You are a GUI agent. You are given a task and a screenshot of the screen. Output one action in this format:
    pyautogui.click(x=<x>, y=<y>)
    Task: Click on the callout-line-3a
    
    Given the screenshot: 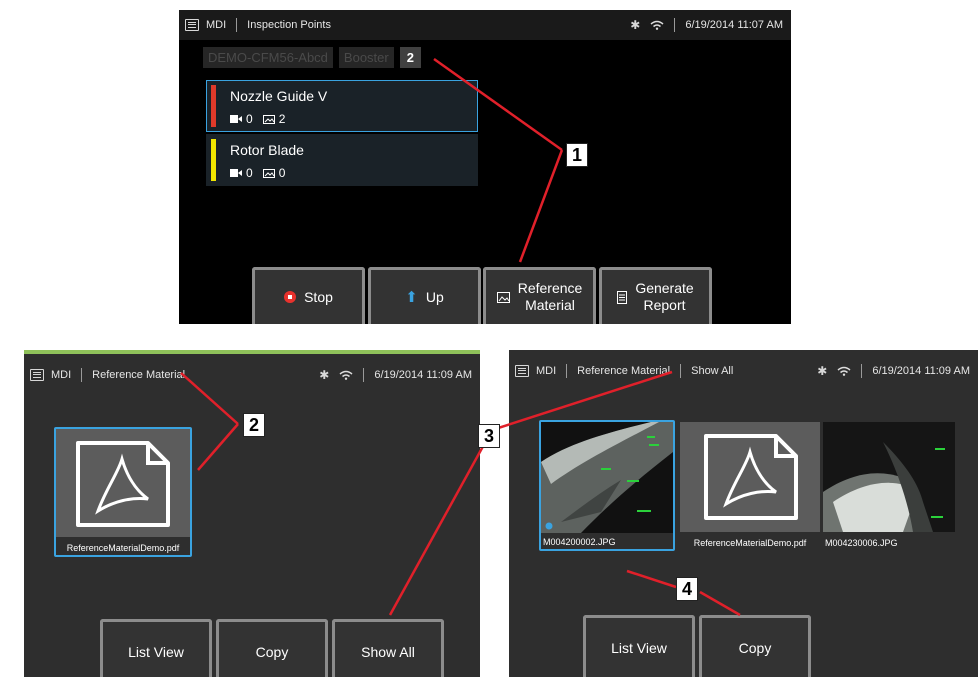 What is the action you would take?
    pyautogui.click(x=582, y=401)
    